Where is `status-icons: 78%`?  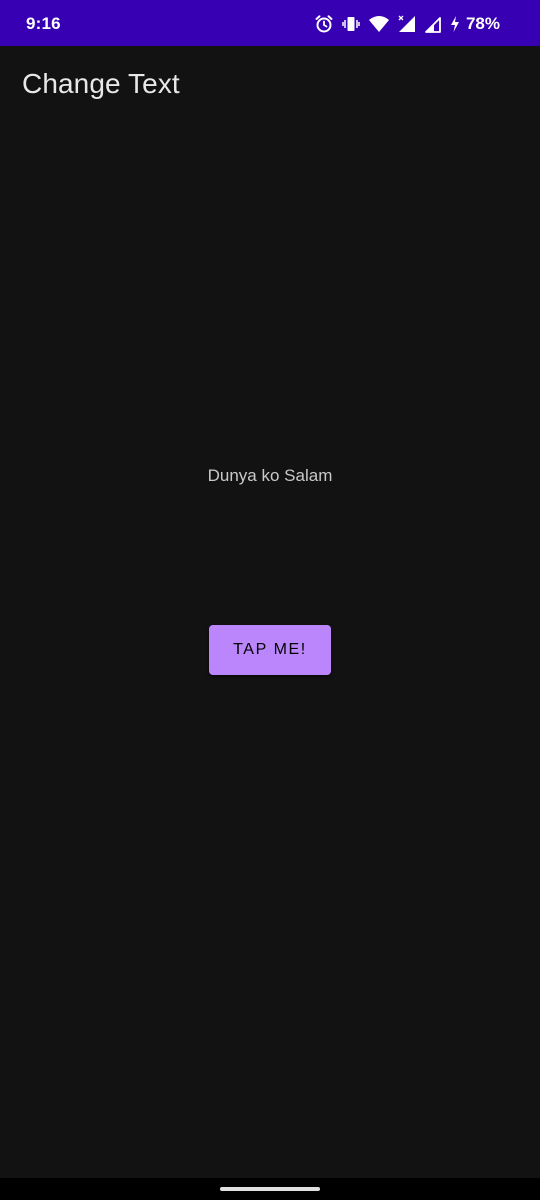
status-icons: 78% is located at coordinates (407, 24).